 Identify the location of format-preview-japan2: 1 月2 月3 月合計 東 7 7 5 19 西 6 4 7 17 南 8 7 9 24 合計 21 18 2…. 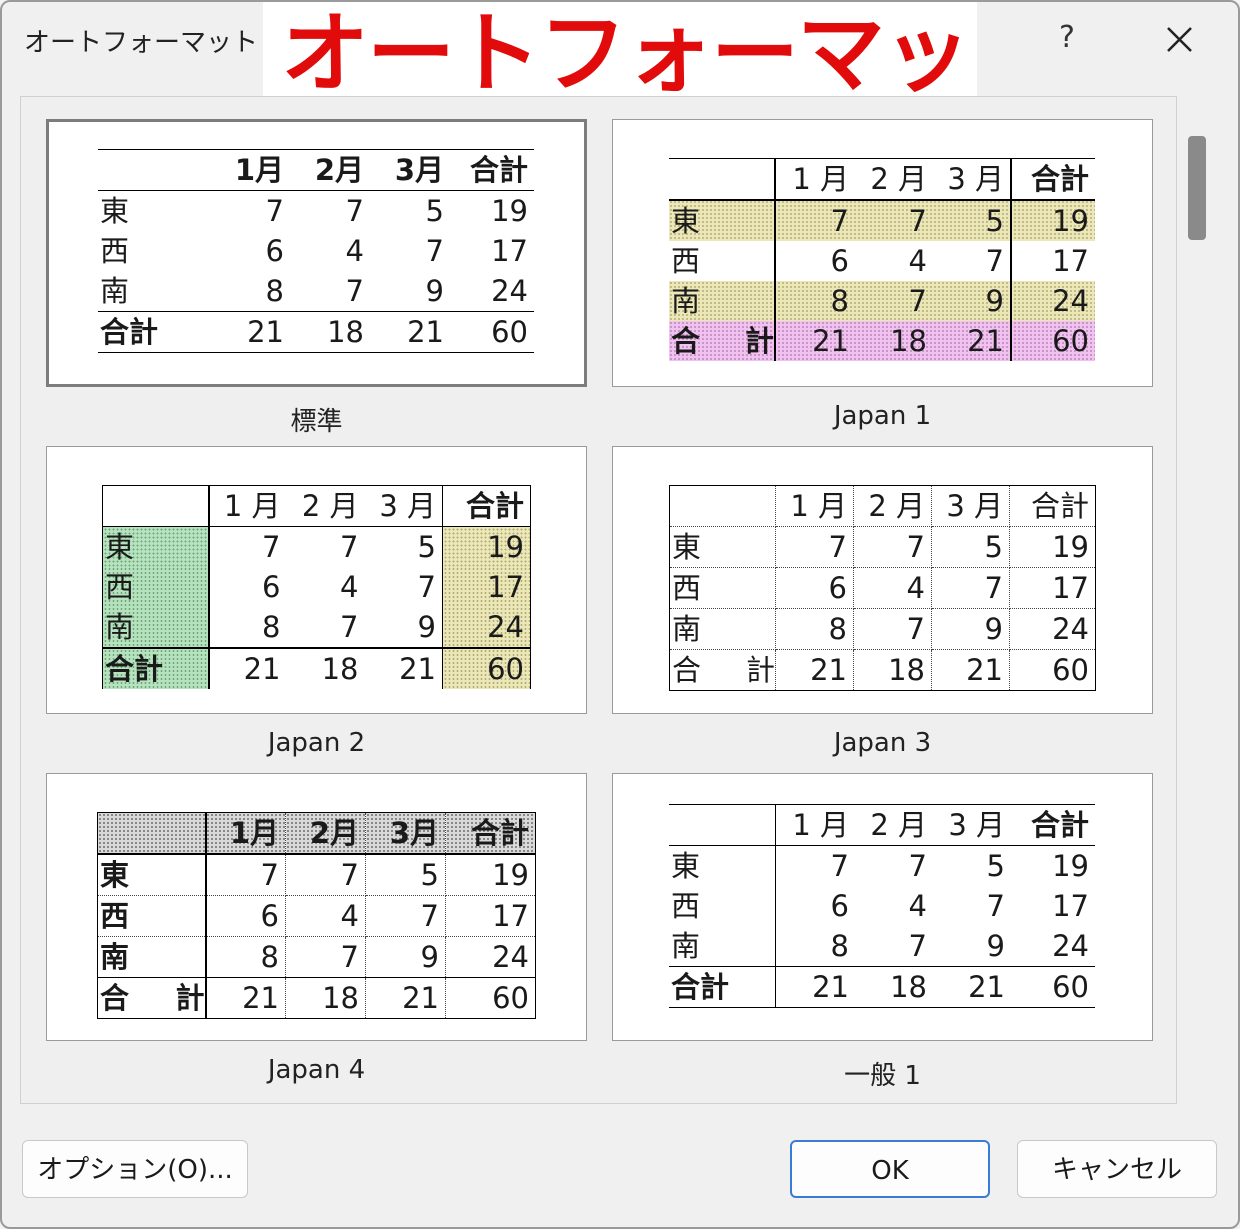
(316, 580).